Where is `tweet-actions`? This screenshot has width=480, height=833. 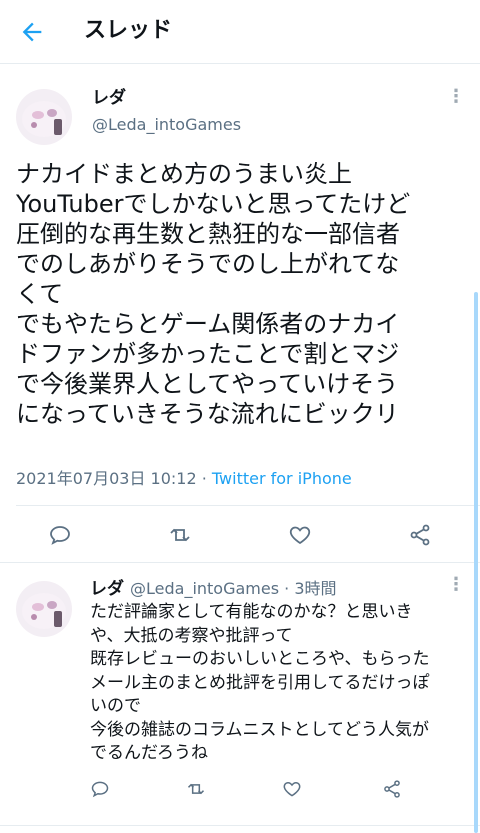
tweet-actions is located at coordinates (240, 535).